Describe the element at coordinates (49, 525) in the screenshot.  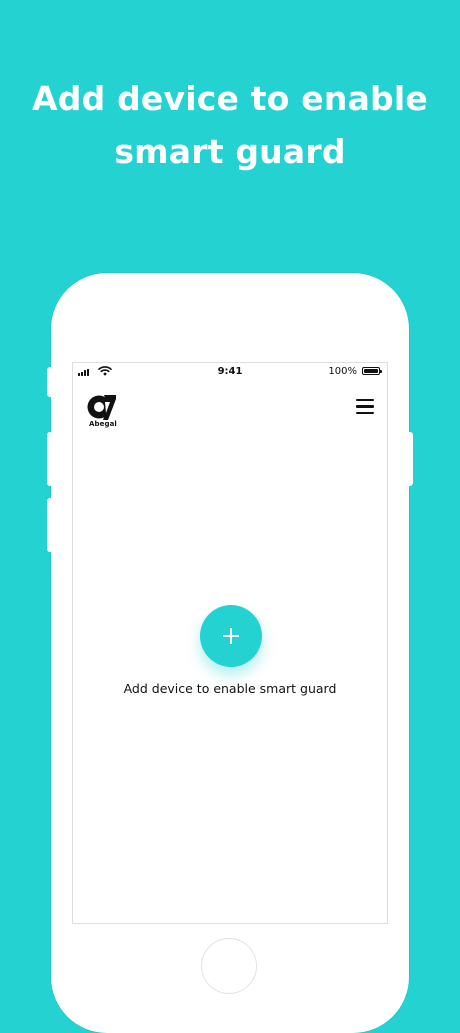
I see `phone-side-button-volume-down` at that location.